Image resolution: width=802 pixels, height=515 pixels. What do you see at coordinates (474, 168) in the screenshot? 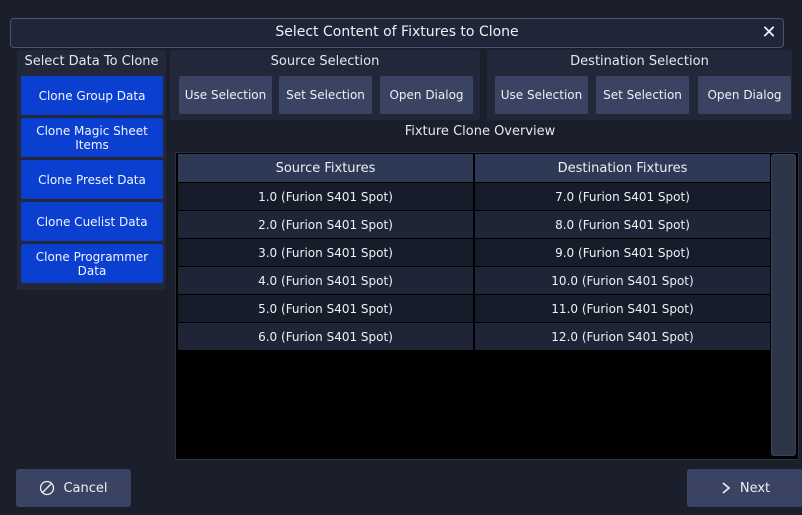
I see `table-header: Source Fixtures Destination Fixtures` at bounding box center [474, 168].